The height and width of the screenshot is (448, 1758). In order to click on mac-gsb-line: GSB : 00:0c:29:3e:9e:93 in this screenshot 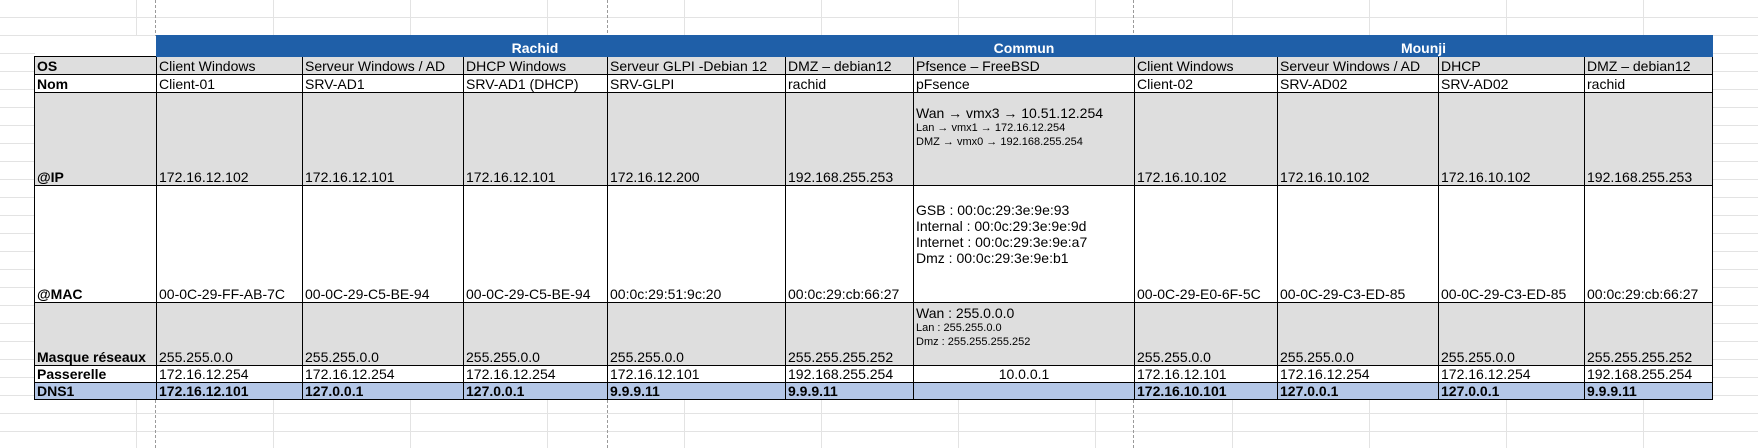, I will do `click(993, 210)`.